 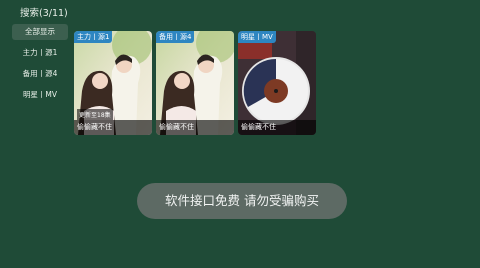 I want to click on update-status: 更新至18集, so click(x=95, y=114).